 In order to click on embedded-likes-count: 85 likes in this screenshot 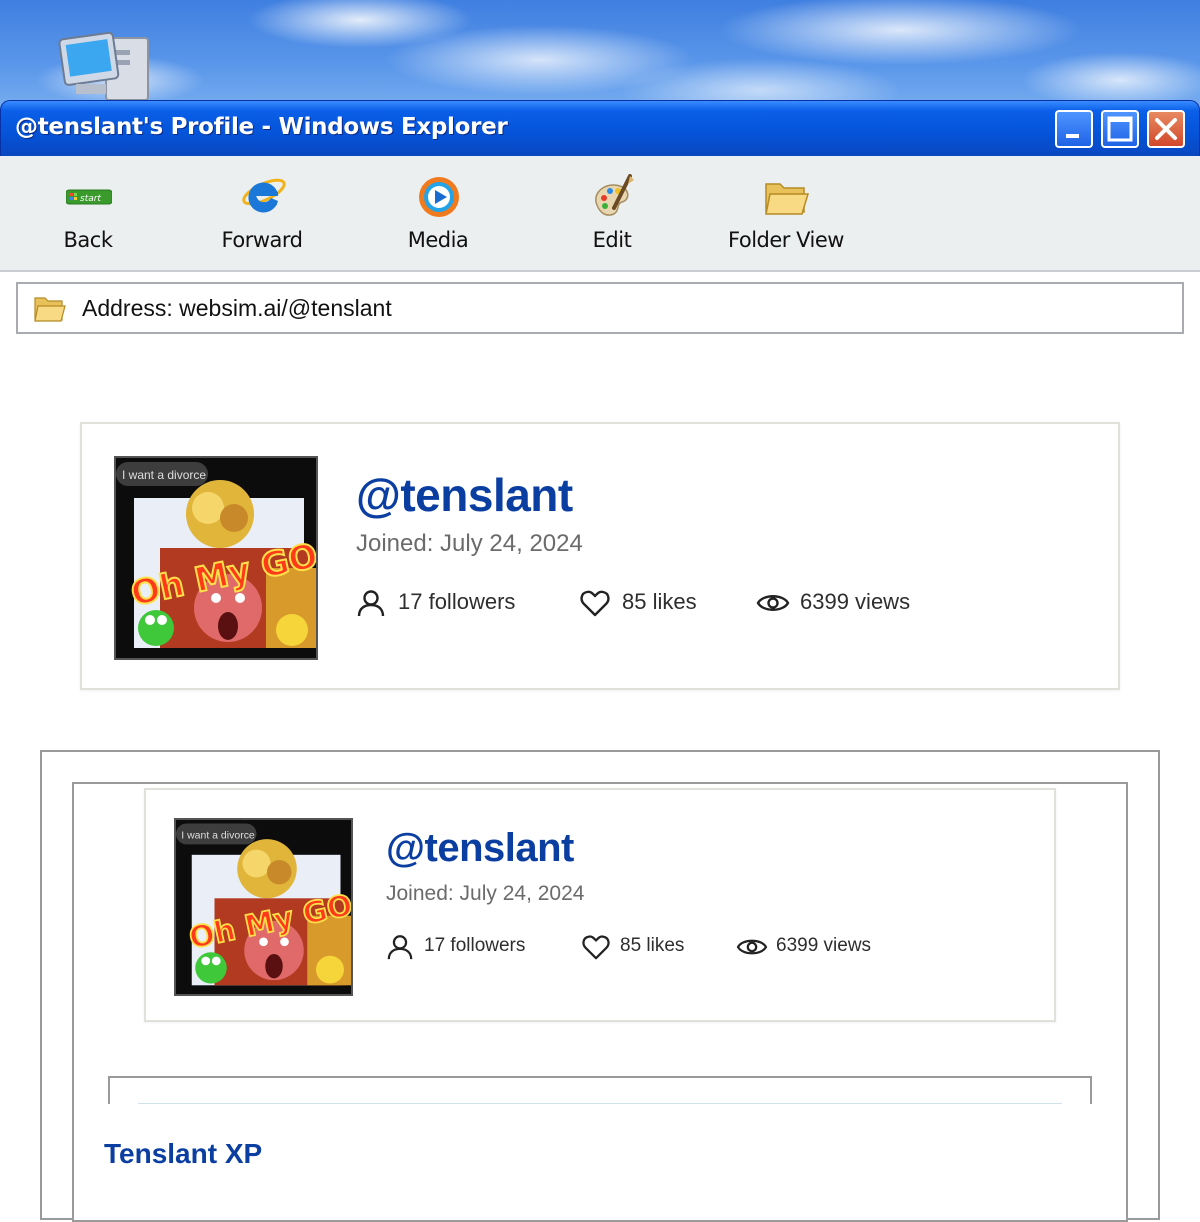, I will do `click(652, 945)`.